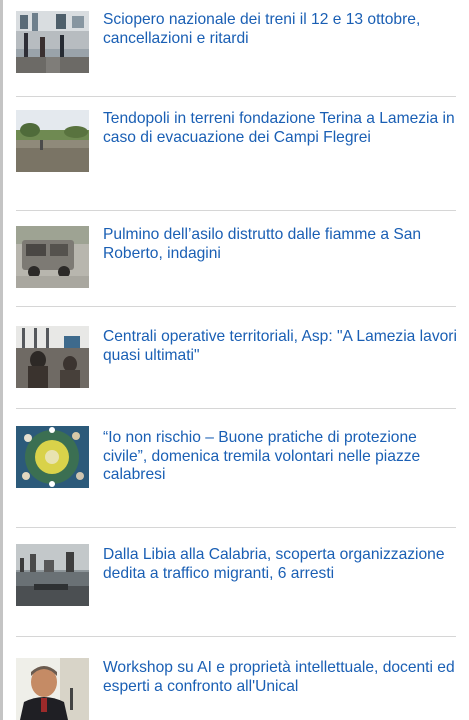 This screenshot has height=720, width=469. Describe the element at coordinates (1, 360) in the screenshot. I see `left-border` at that location.